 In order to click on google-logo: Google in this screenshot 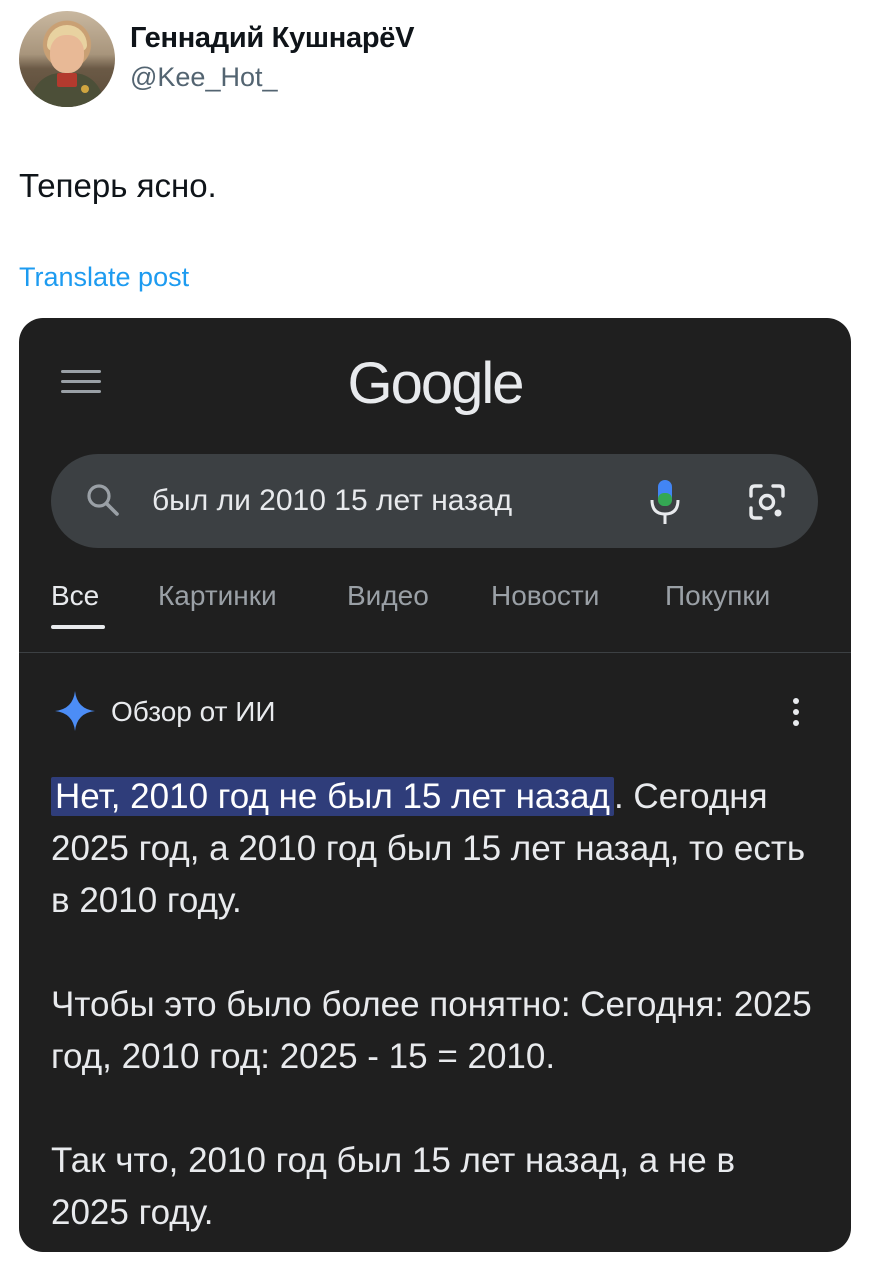, I will do `click(435, 383)`.